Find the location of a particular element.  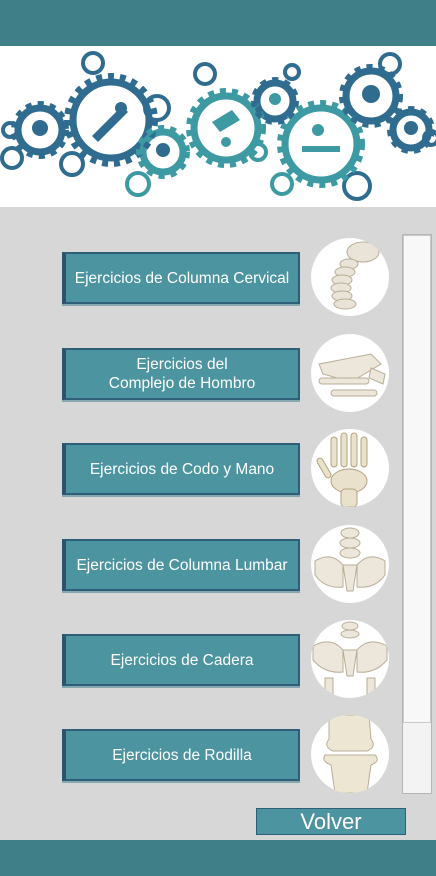

list-item: Ejercicios de Rodilla is located at coordinates (227, 754).